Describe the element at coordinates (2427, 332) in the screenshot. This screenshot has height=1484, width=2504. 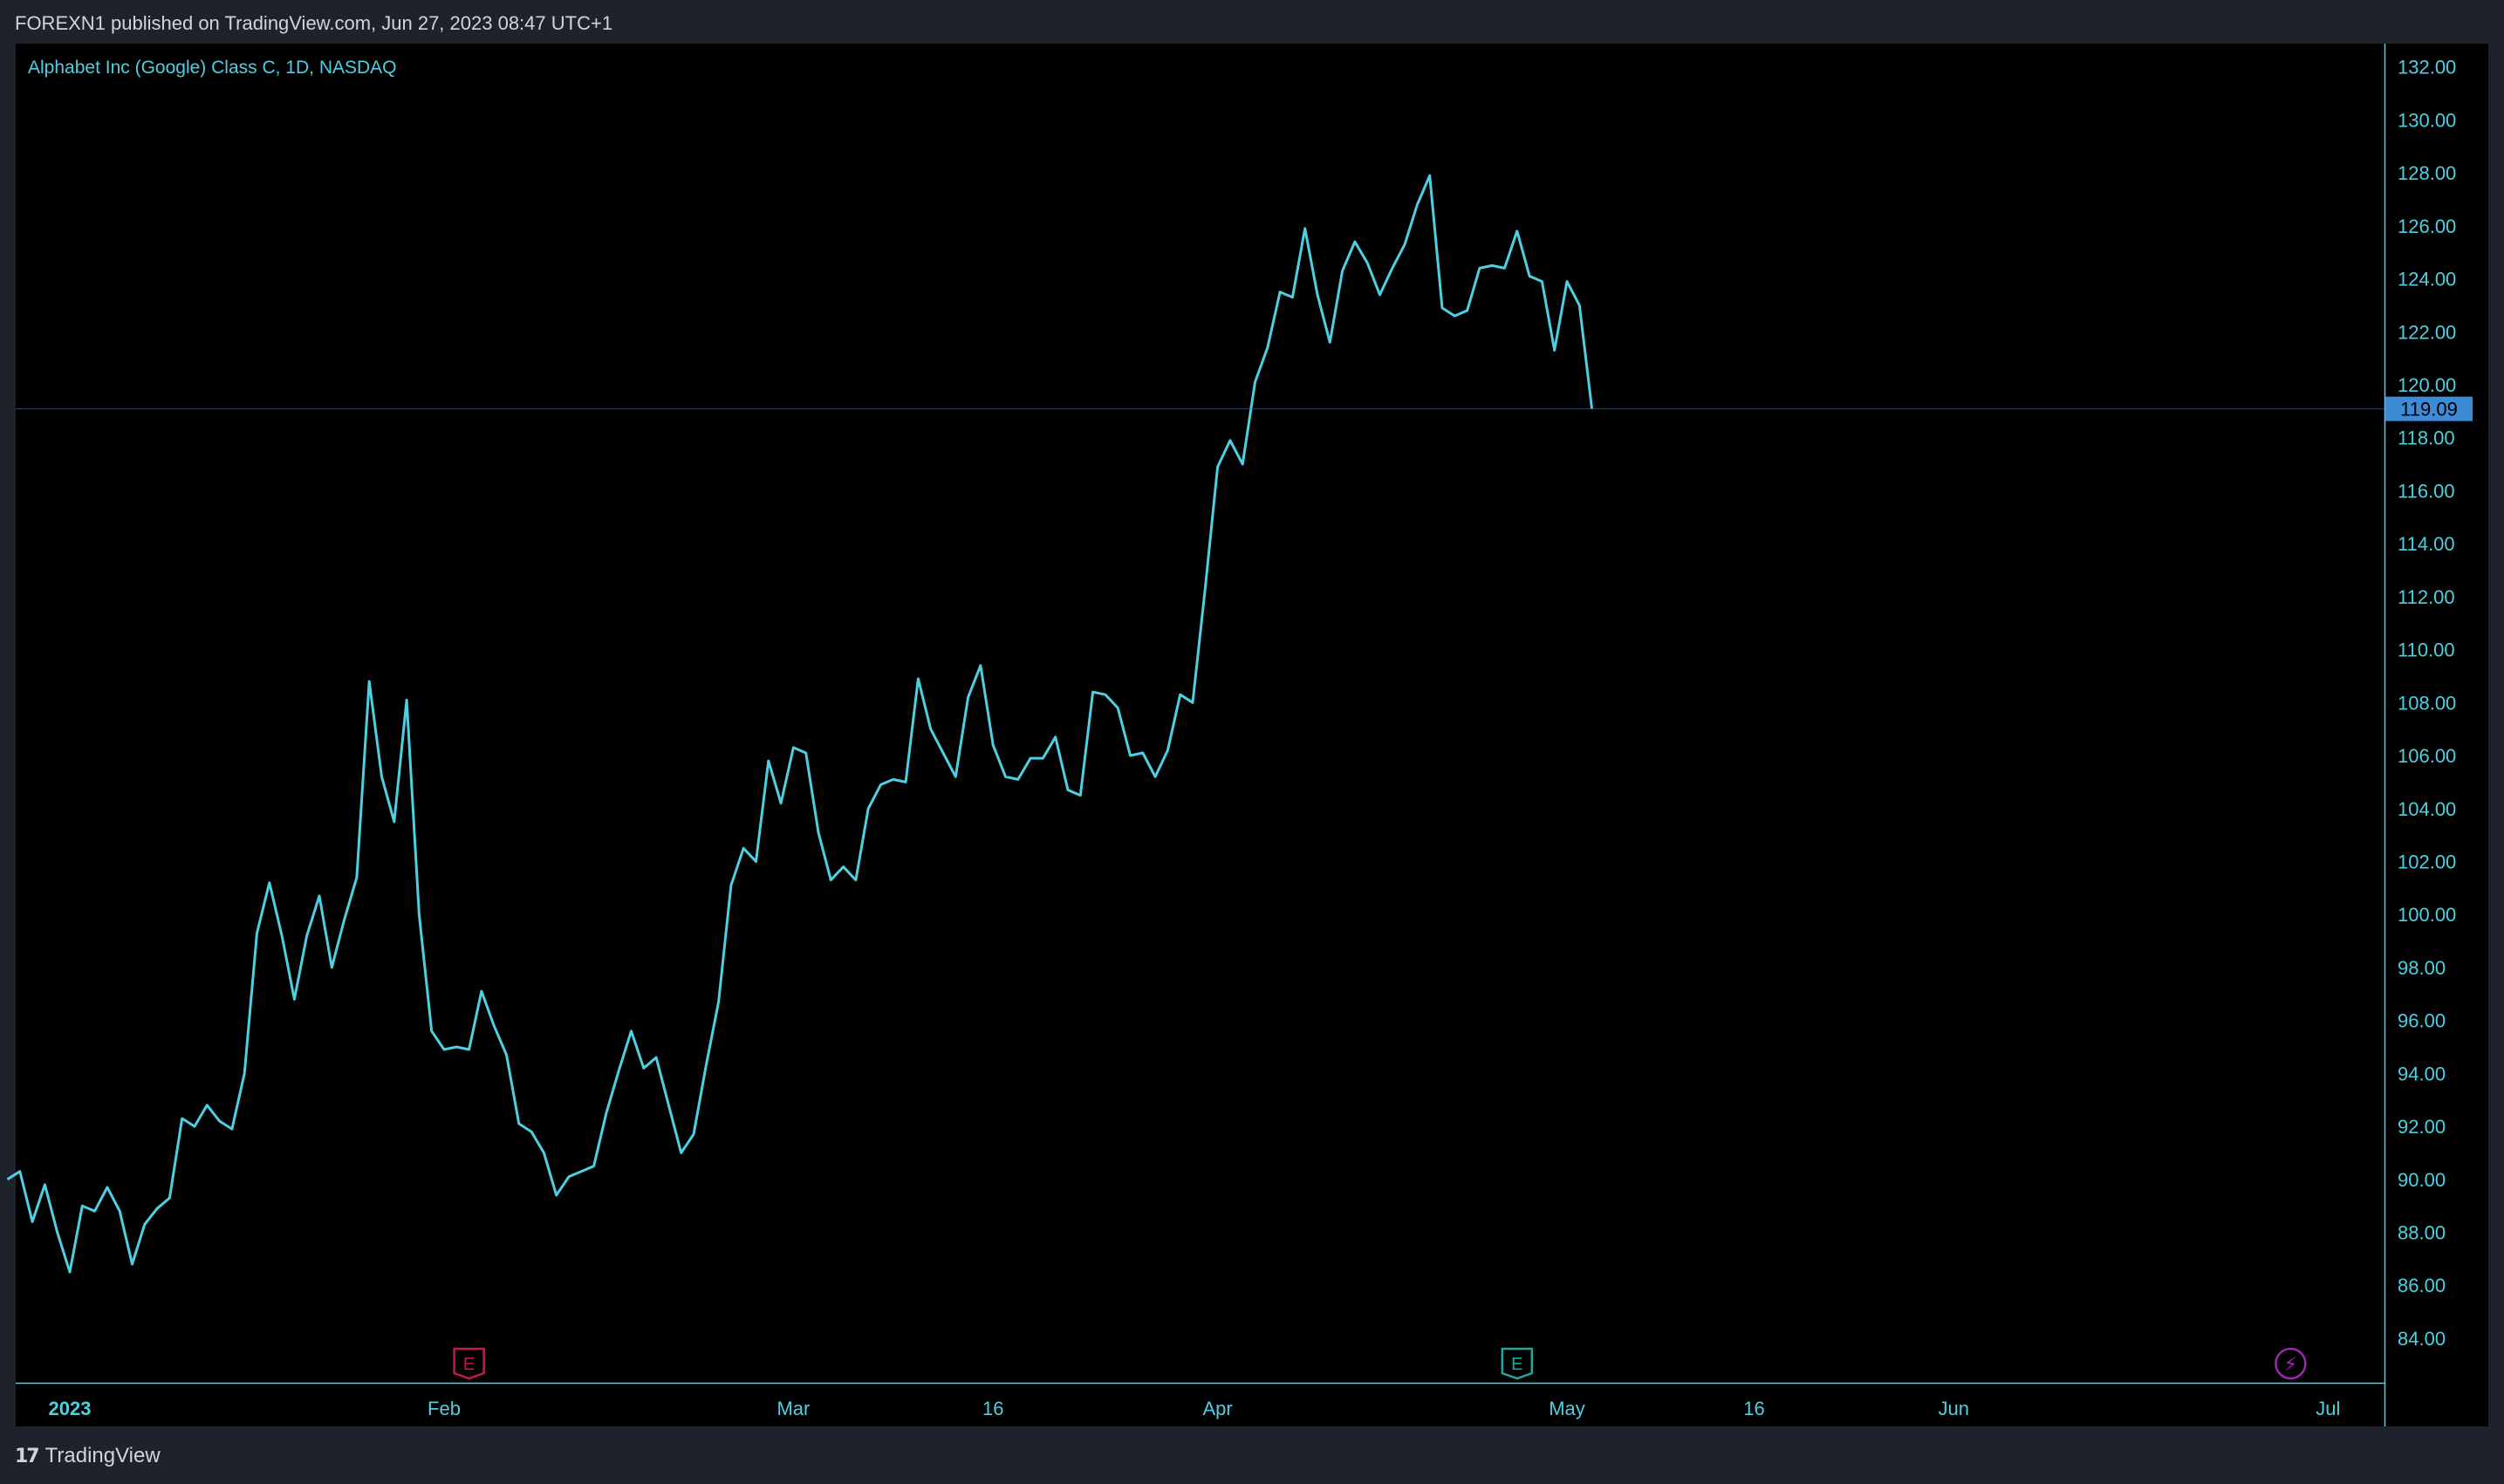
I see `y-tick-label: 122.00` at that location.